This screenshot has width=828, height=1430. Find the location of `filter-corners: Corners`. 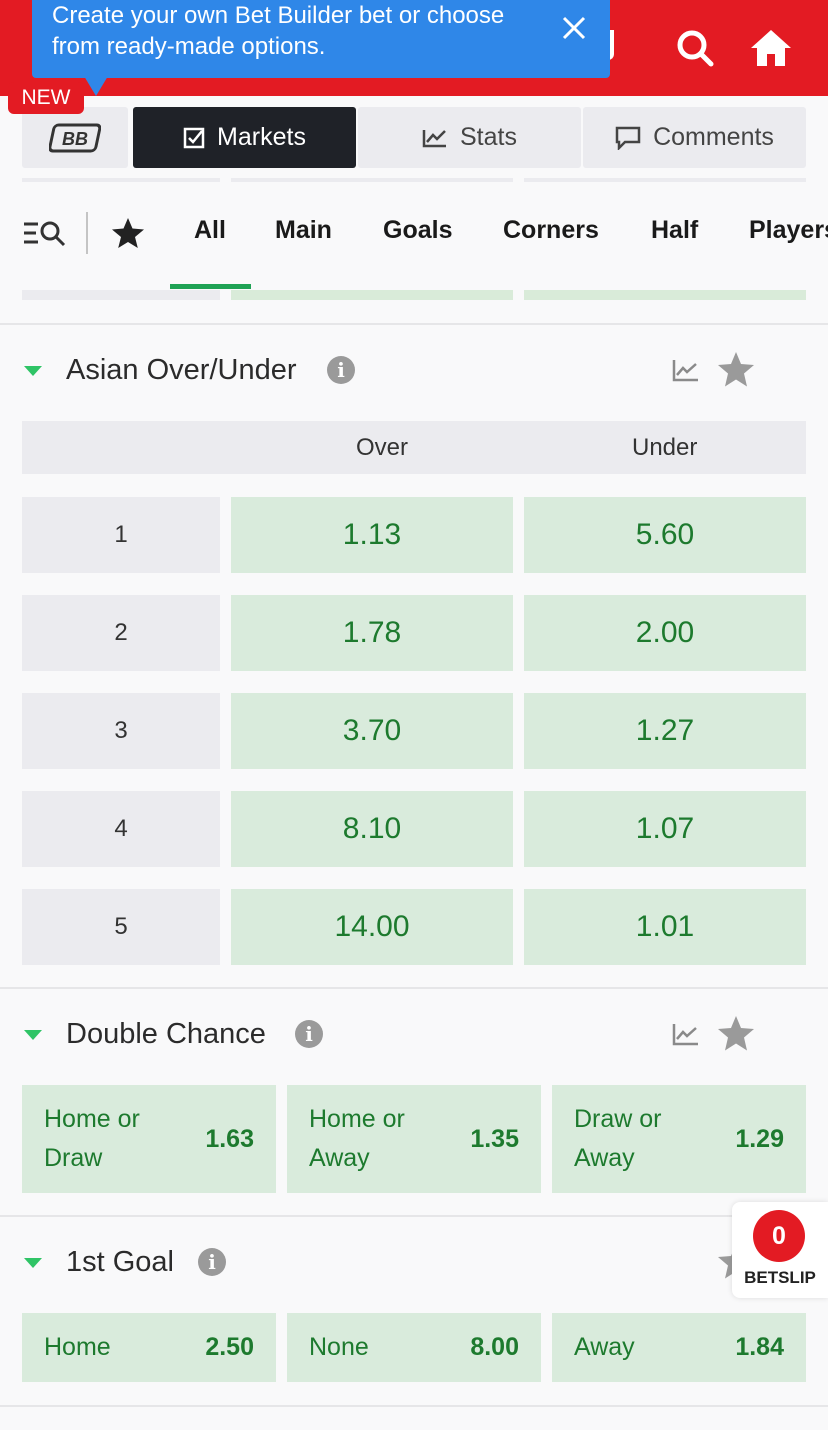

filter-corners: Corners is located at coordinates (551, 230).